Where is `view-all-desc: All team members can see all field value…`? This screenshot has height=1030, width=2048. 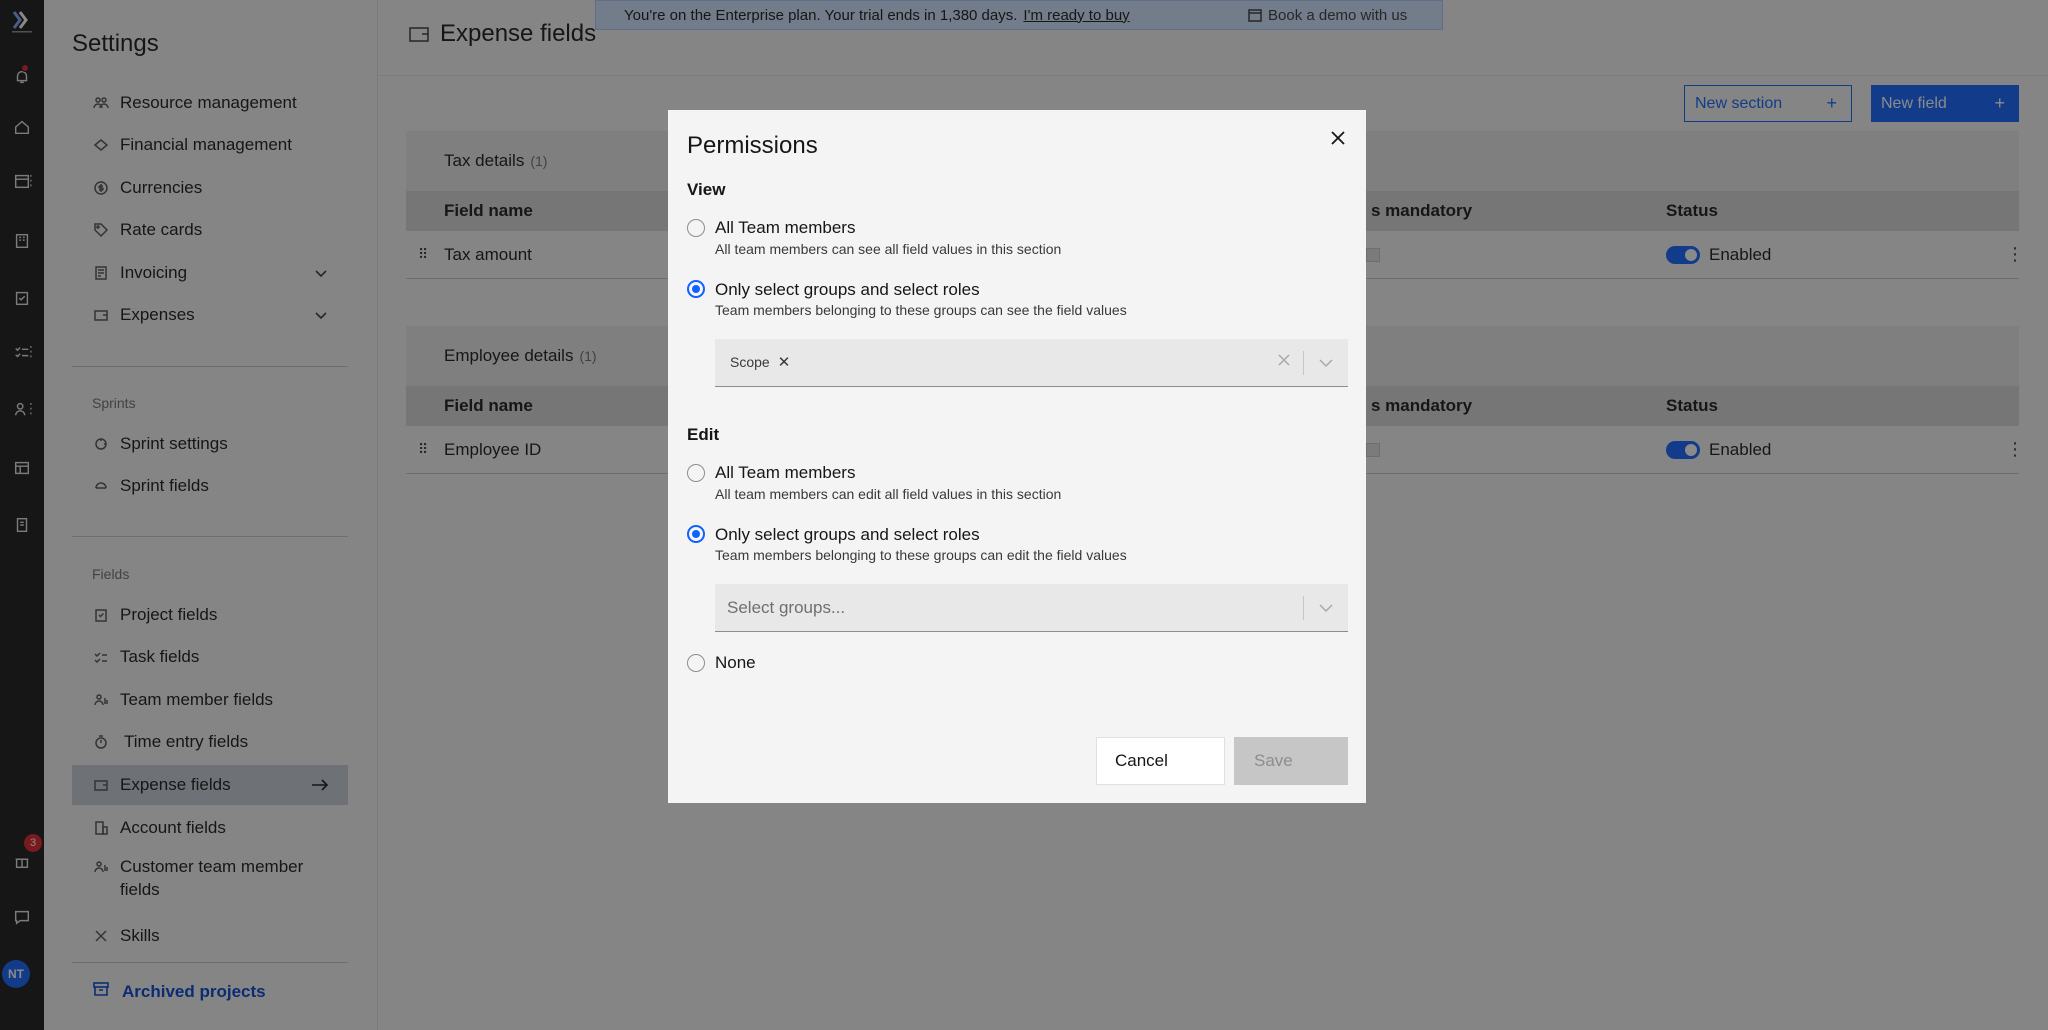 view-all-desc: All team members can see all field value… is located at coordinates (888, 249).